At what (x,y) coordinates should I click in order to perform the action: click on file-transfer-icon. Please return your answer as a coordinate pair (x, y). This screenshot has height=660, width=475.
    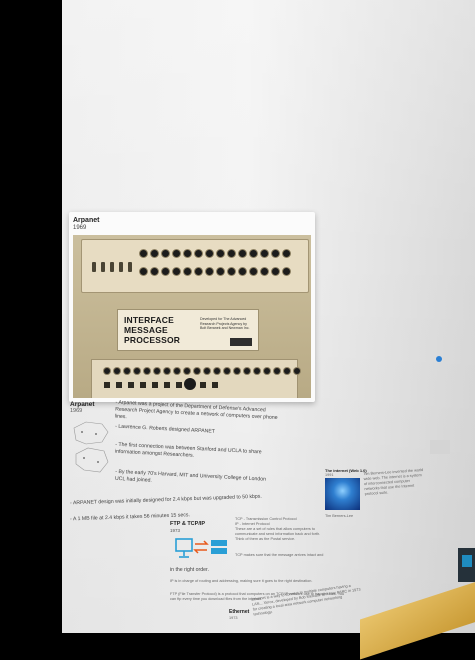
    Looking at the image, I should click on (201, 548).